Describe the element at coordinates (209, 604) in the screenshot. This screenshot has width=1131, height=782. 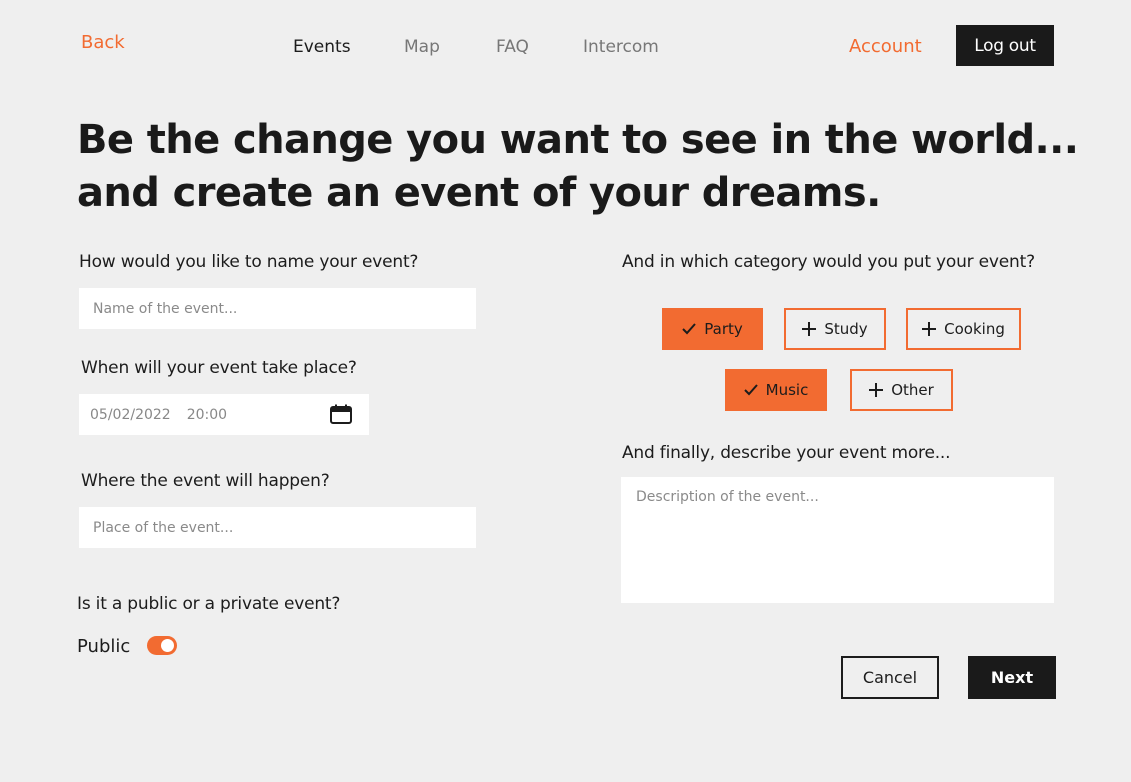
I see `visibility-label: Is it a public or a private event?` at that location.